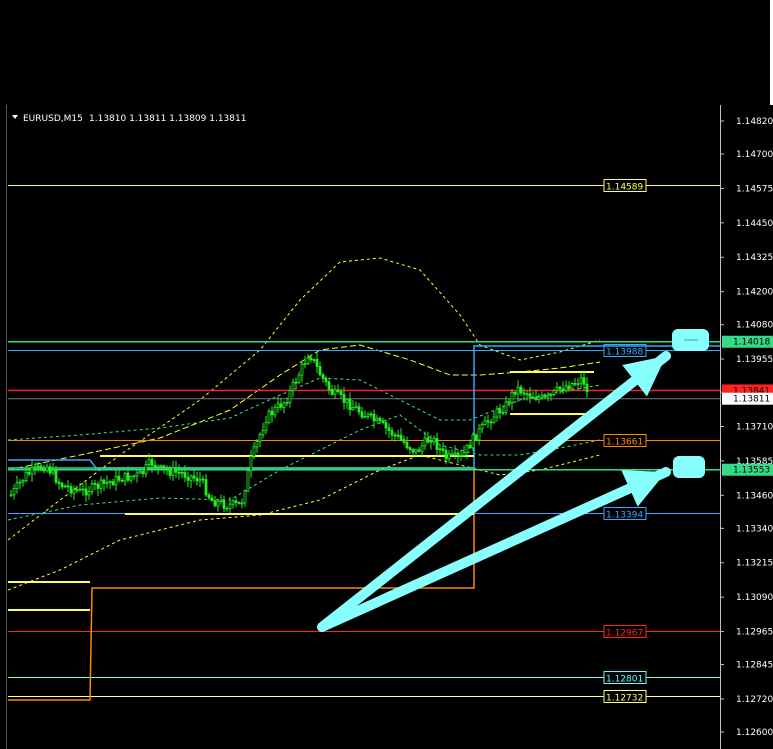 This screenshot has height=749, width=773. What do you see at coordinates (754, 428) in the screenshot?
I see `price-tick-label: 1.13710` at bounding box center [754, 428].